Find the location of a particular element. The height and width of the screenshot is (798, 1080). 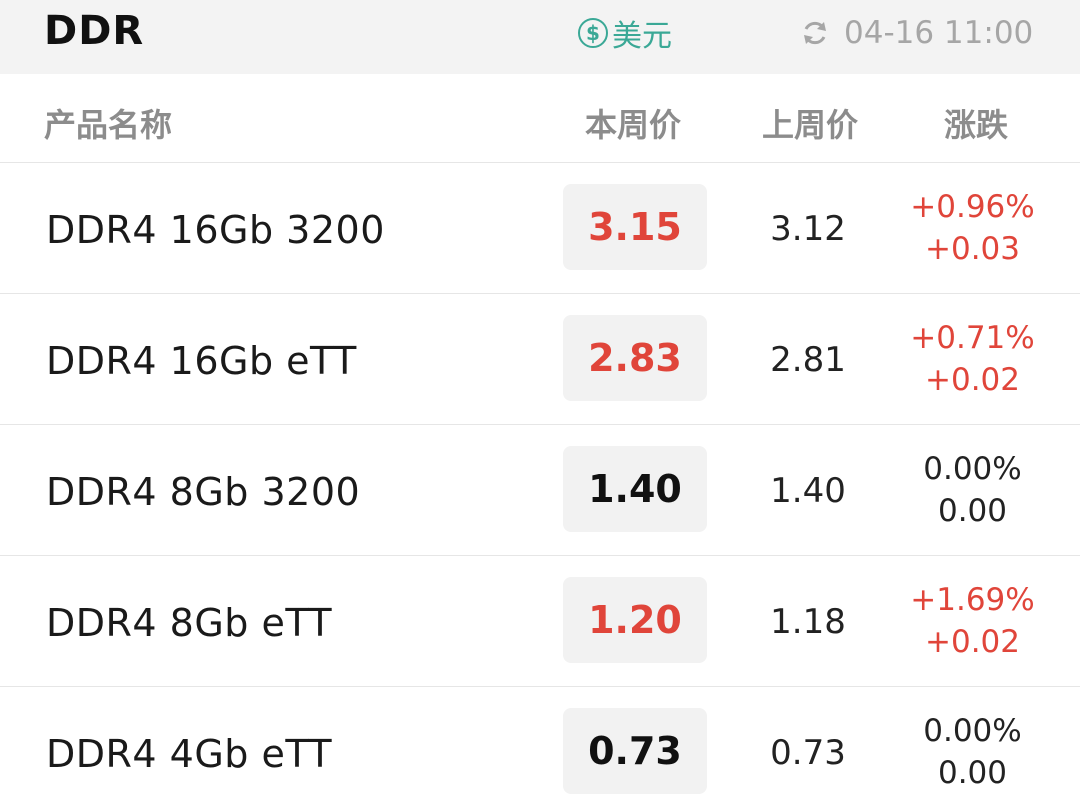

column-header-name: 产品名称 is located at coordinates (108, 123).